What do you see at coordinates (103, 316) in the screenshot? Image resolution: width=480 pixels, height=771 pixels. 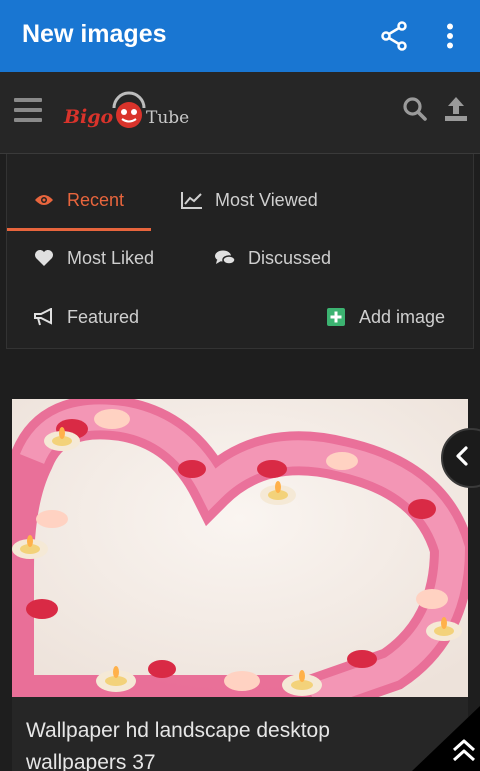 I see `tab-featured-label: Featured` at bounding box center [103, 316].